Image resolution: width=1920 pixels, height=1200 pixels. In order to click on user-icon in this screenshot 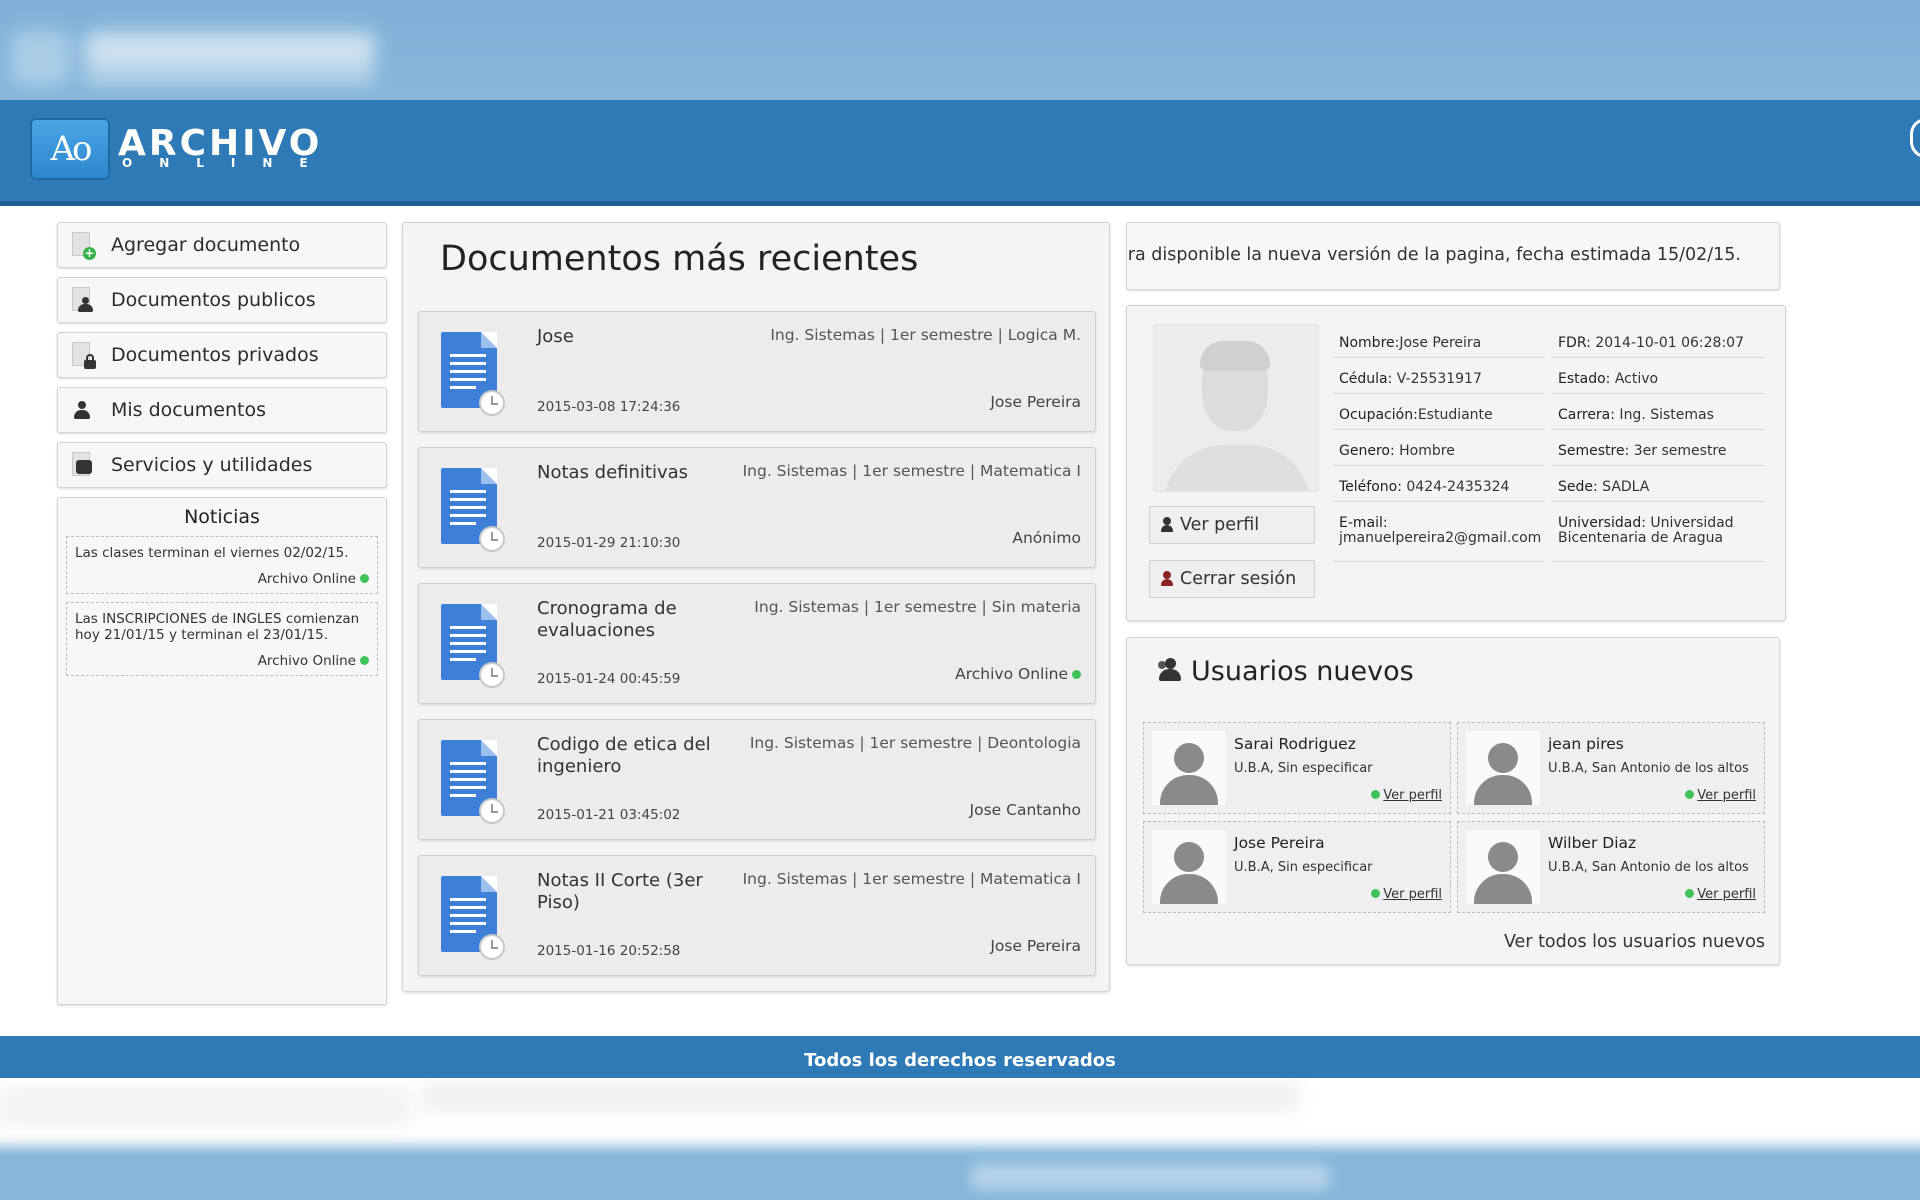, I will do `click(83, 410)`.